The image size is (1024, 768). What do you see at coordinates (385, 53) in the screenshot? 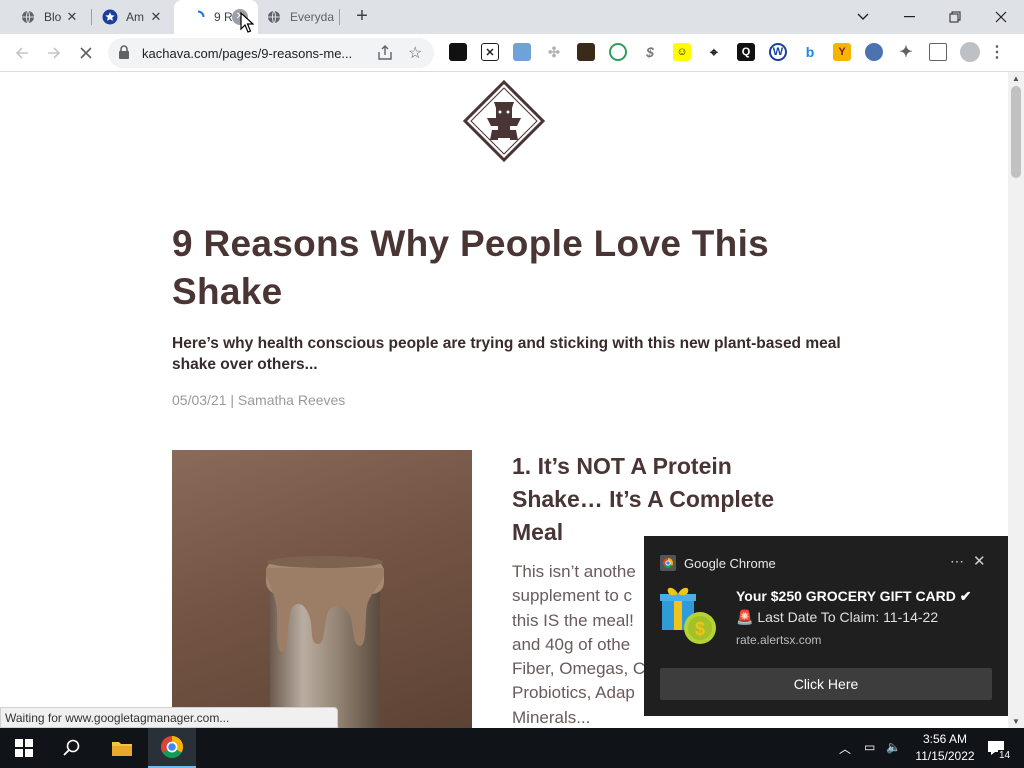
I see `share-icon` at bounding box center [385, 53].